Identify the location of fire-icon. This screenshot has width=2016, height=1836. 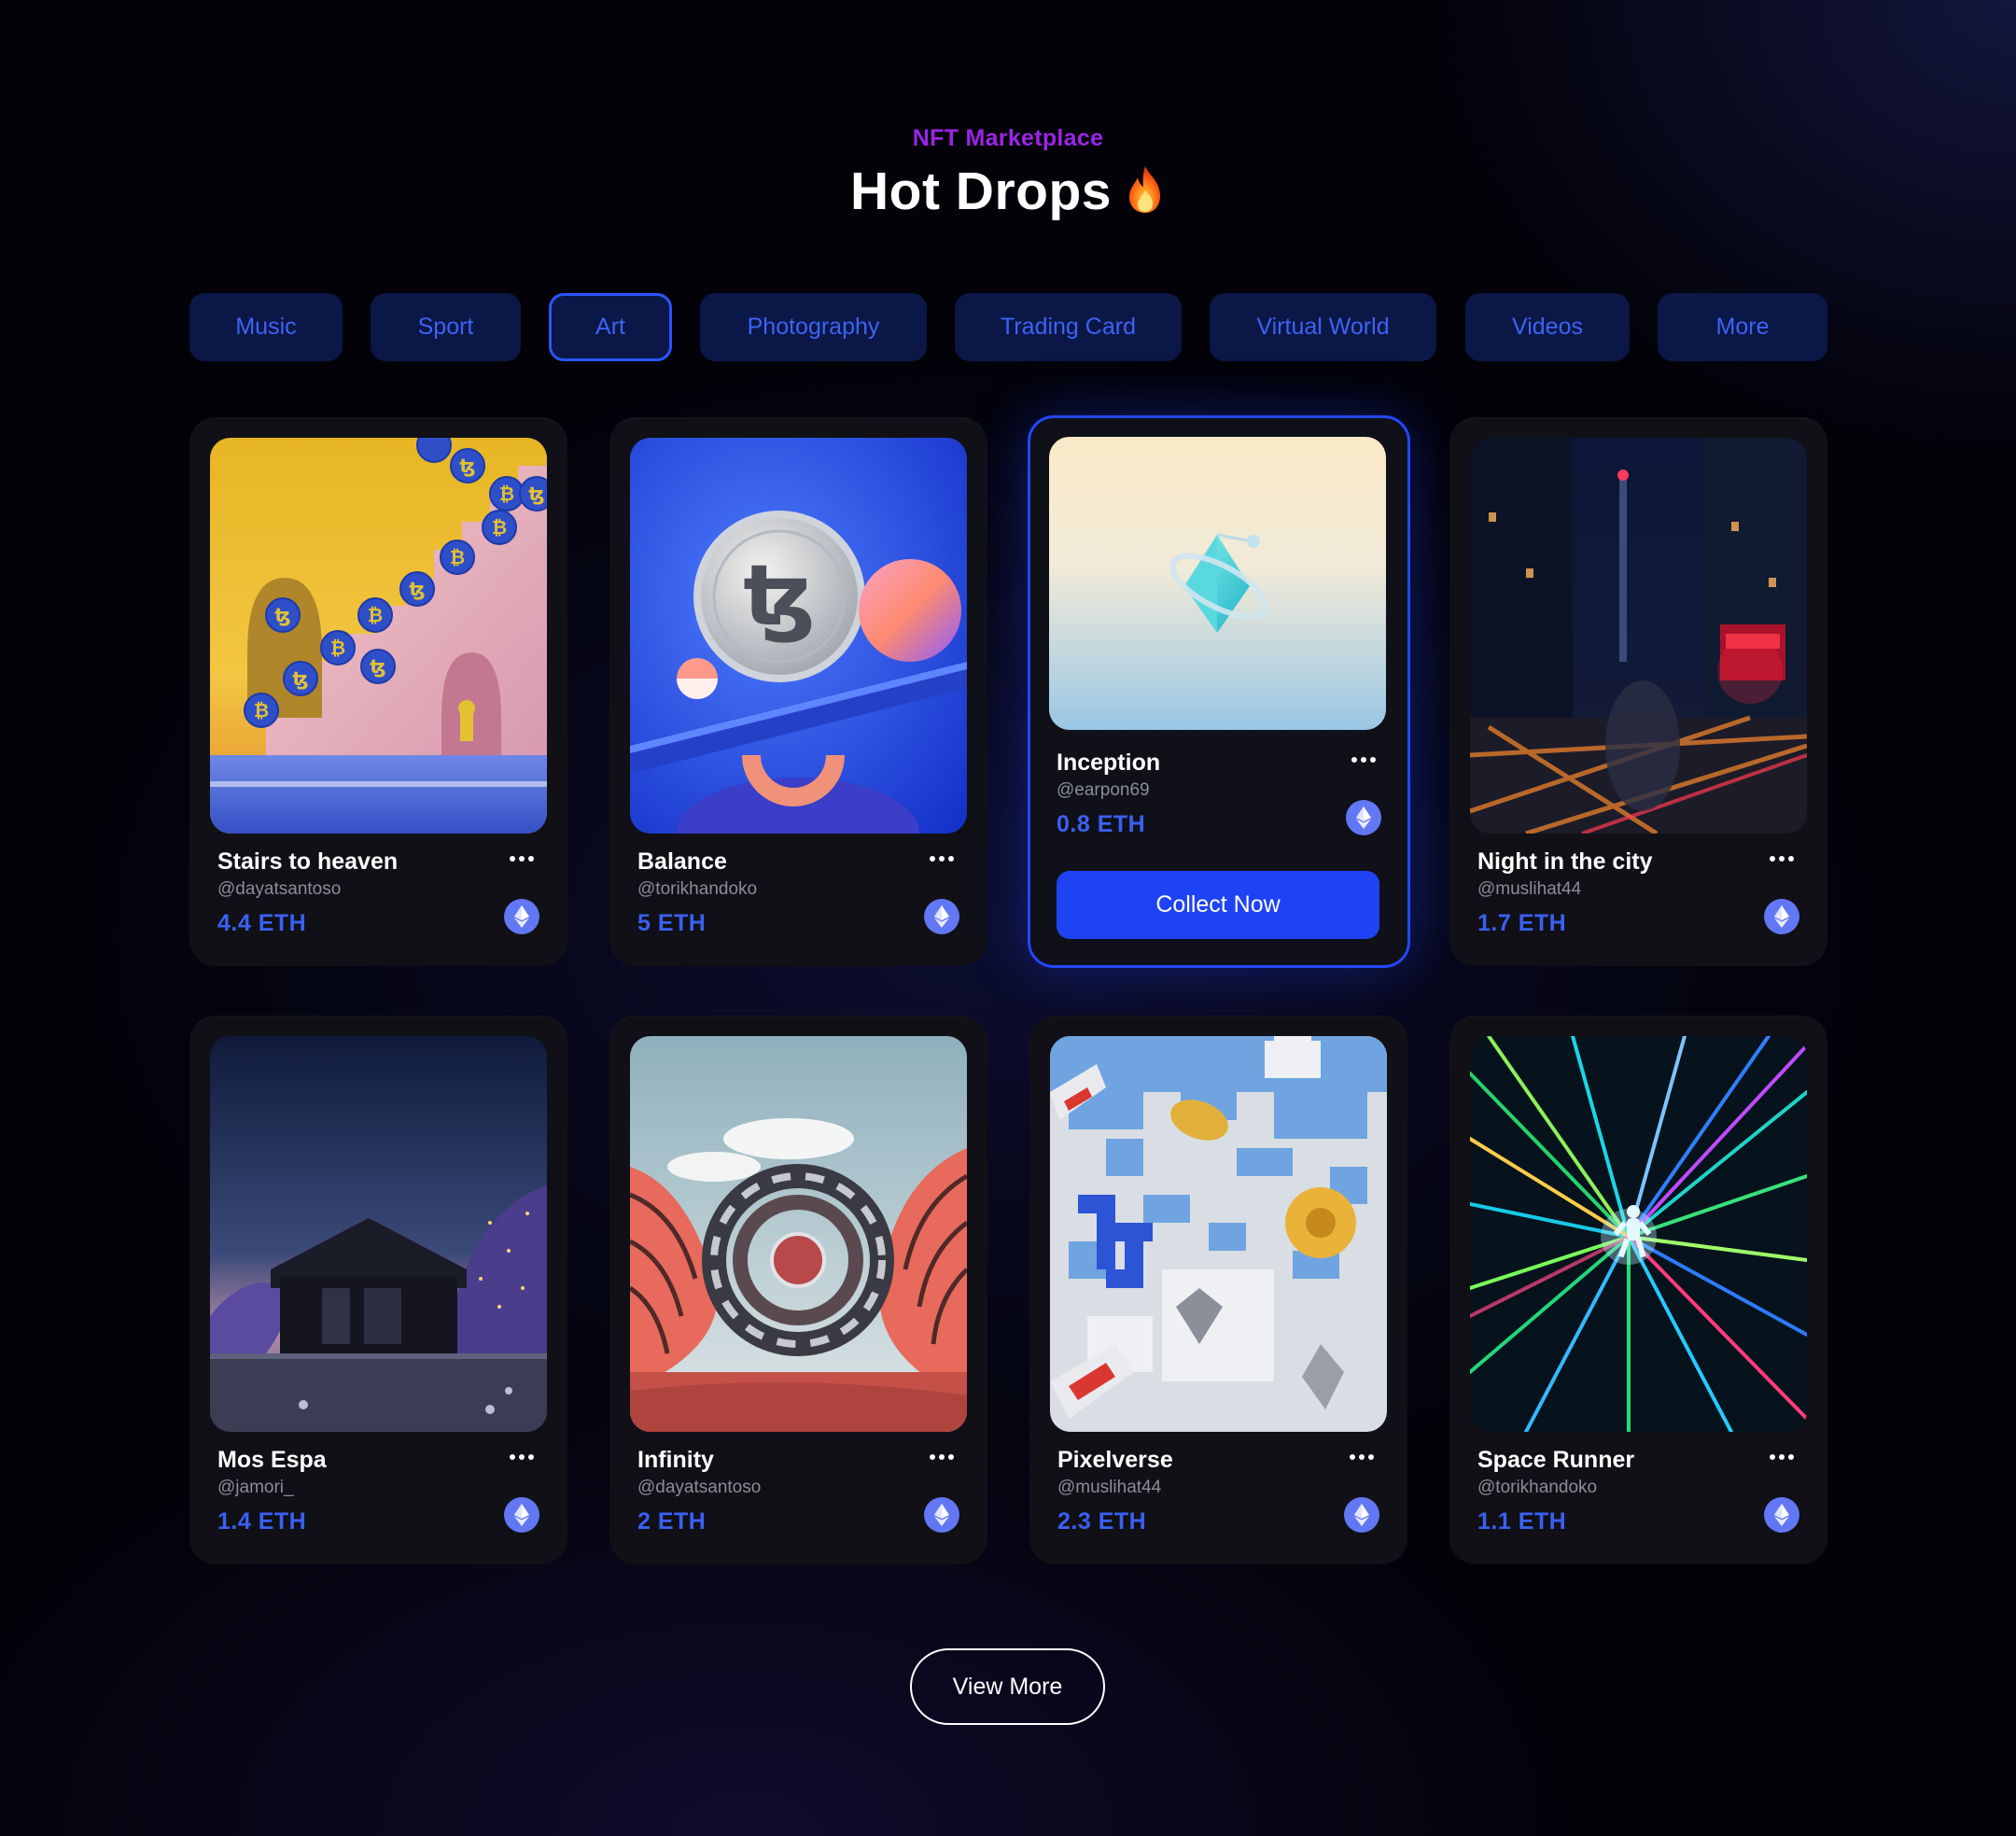
(1145, 196).